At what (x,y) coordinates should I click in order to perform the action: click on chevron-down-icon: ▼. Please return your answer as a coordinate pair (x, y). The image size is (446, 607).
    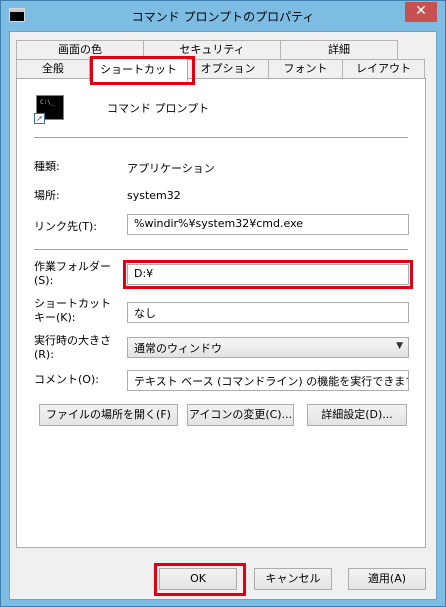
    Looking at the image, I should click on (399, 346).